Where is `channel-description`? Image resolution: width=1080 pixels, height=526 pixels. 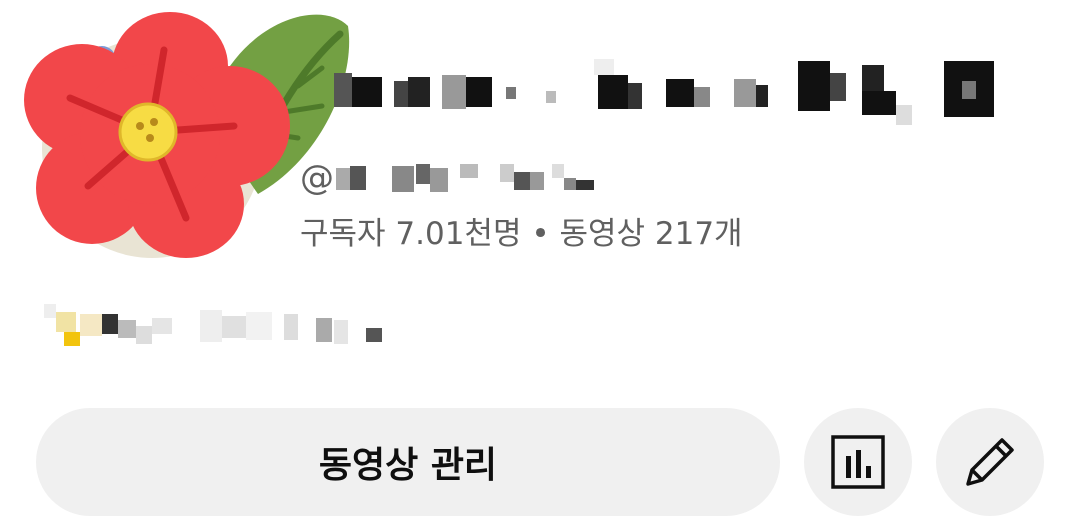
channel-description is located at coordinates (219, 326).